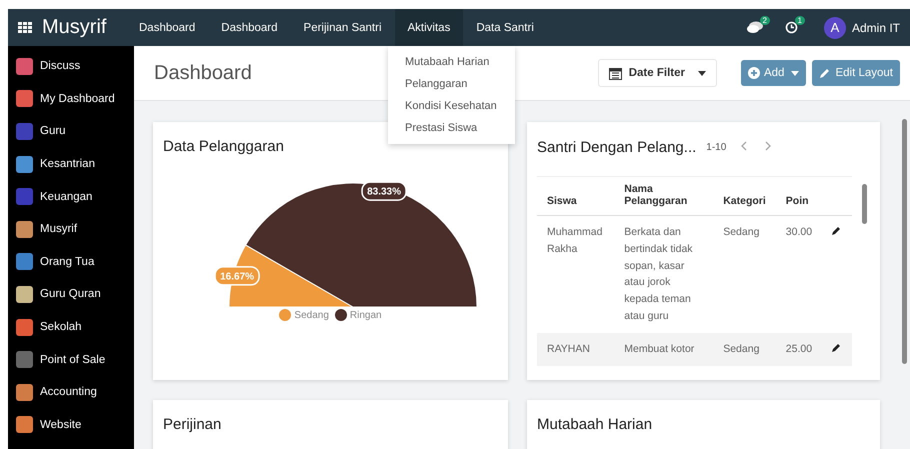 This screenshot has height=449, width=910. I want to click on menu-item: Data Santri, so click(505, 27).